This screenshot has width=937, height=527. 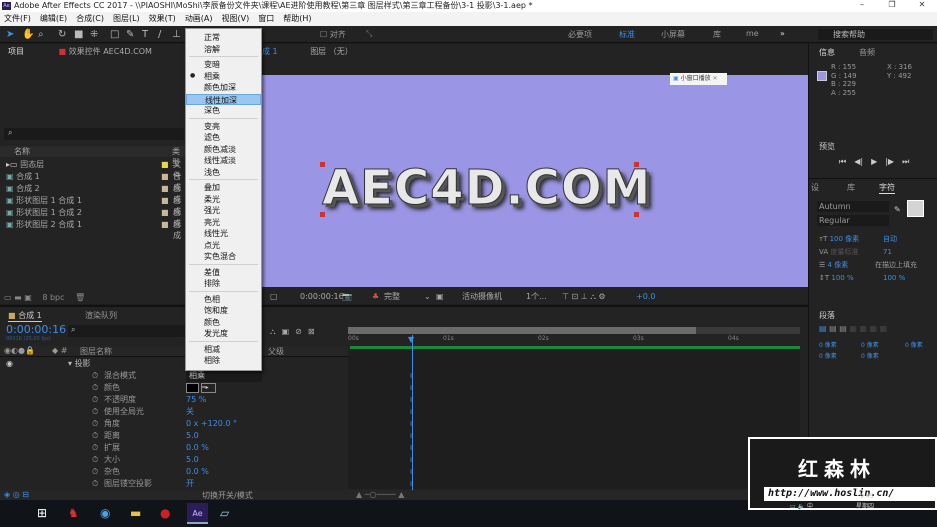 What do you see at coordinates (176, 34) in the screenshot?
I see `stamp-tool-icon: ⊥` at bounding box center [176, 34].